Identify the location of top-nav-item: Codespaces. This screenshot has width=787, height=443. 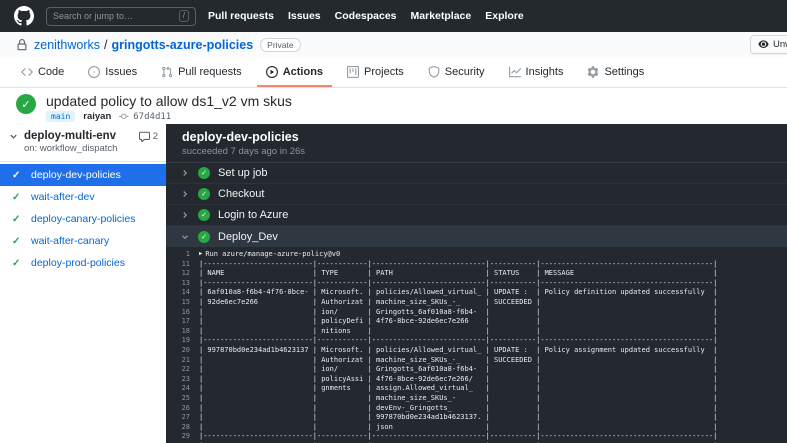
(366, 16).